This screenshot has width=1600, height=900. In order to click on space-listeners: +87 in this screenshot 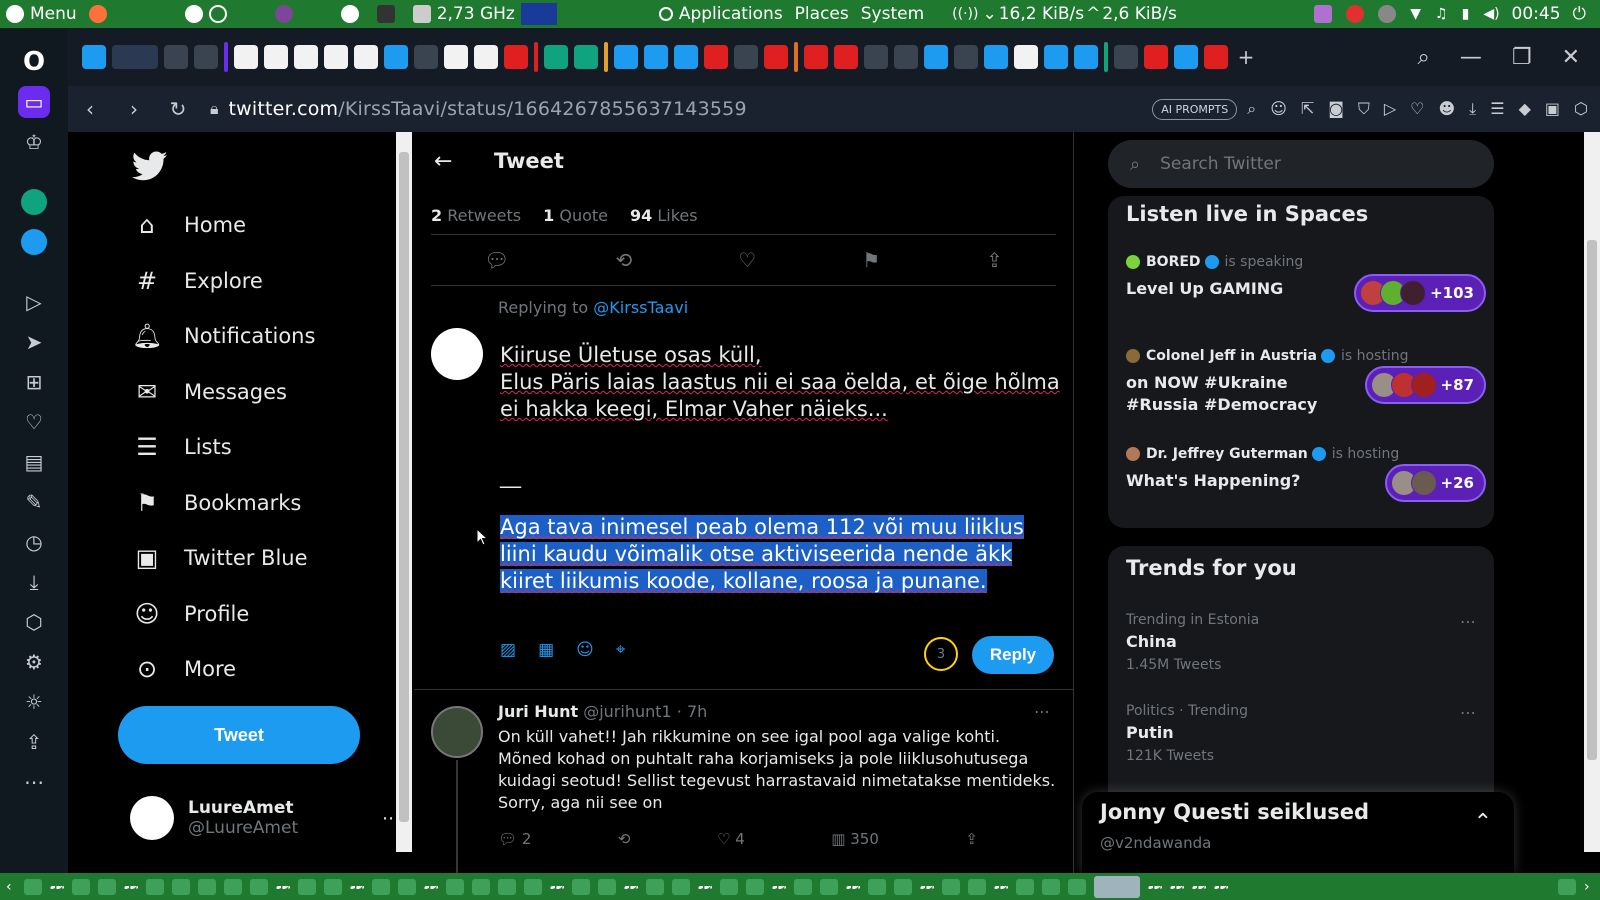, I will do `click(1425, 385)`.